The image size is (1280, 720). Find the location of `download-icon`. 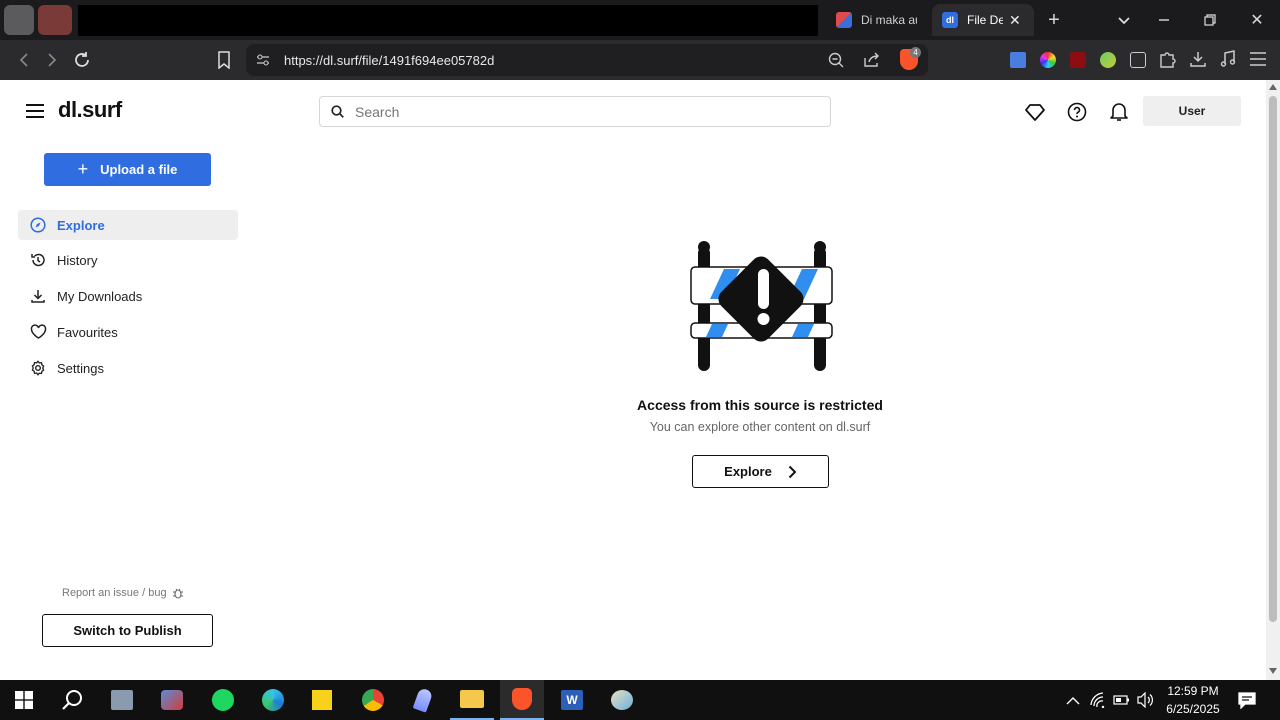

download-icon is located at coordinates (38, 296).